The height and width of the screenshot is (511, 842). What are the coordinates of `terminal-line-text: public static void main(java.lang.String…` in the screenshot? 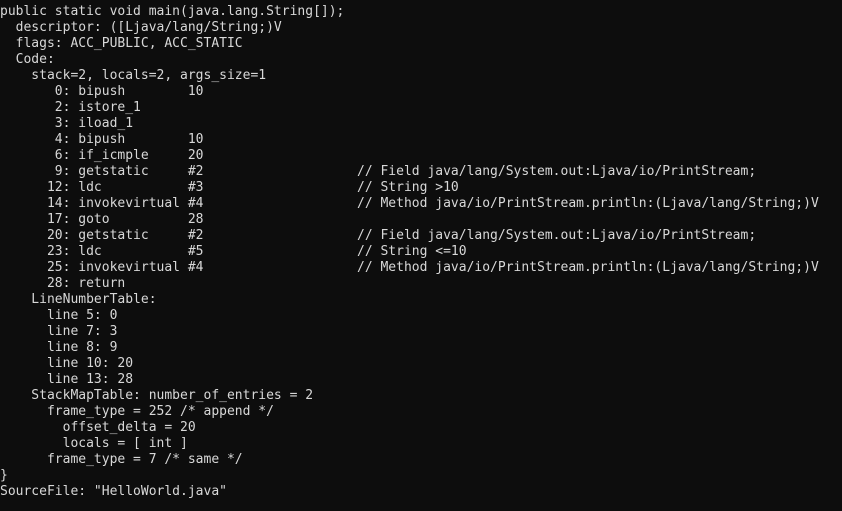 It's located at (172, 11).